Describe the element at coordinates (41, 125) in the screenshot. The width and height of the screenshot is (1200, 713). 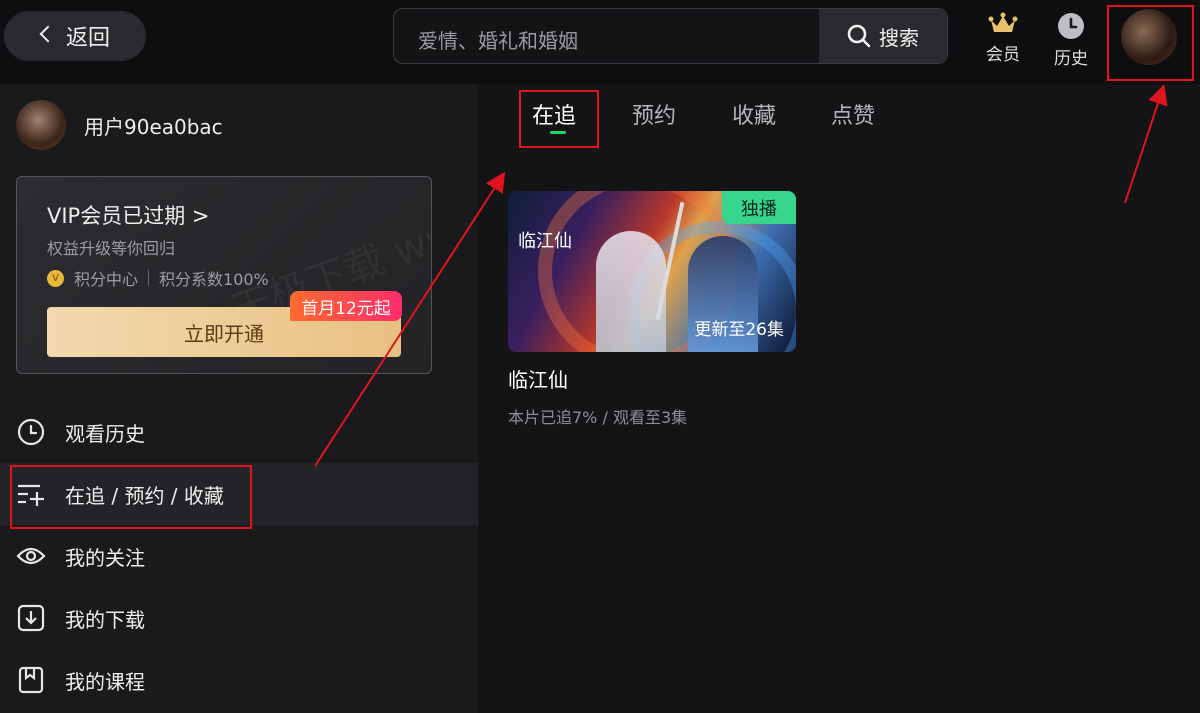
I see `avatar` at that location.